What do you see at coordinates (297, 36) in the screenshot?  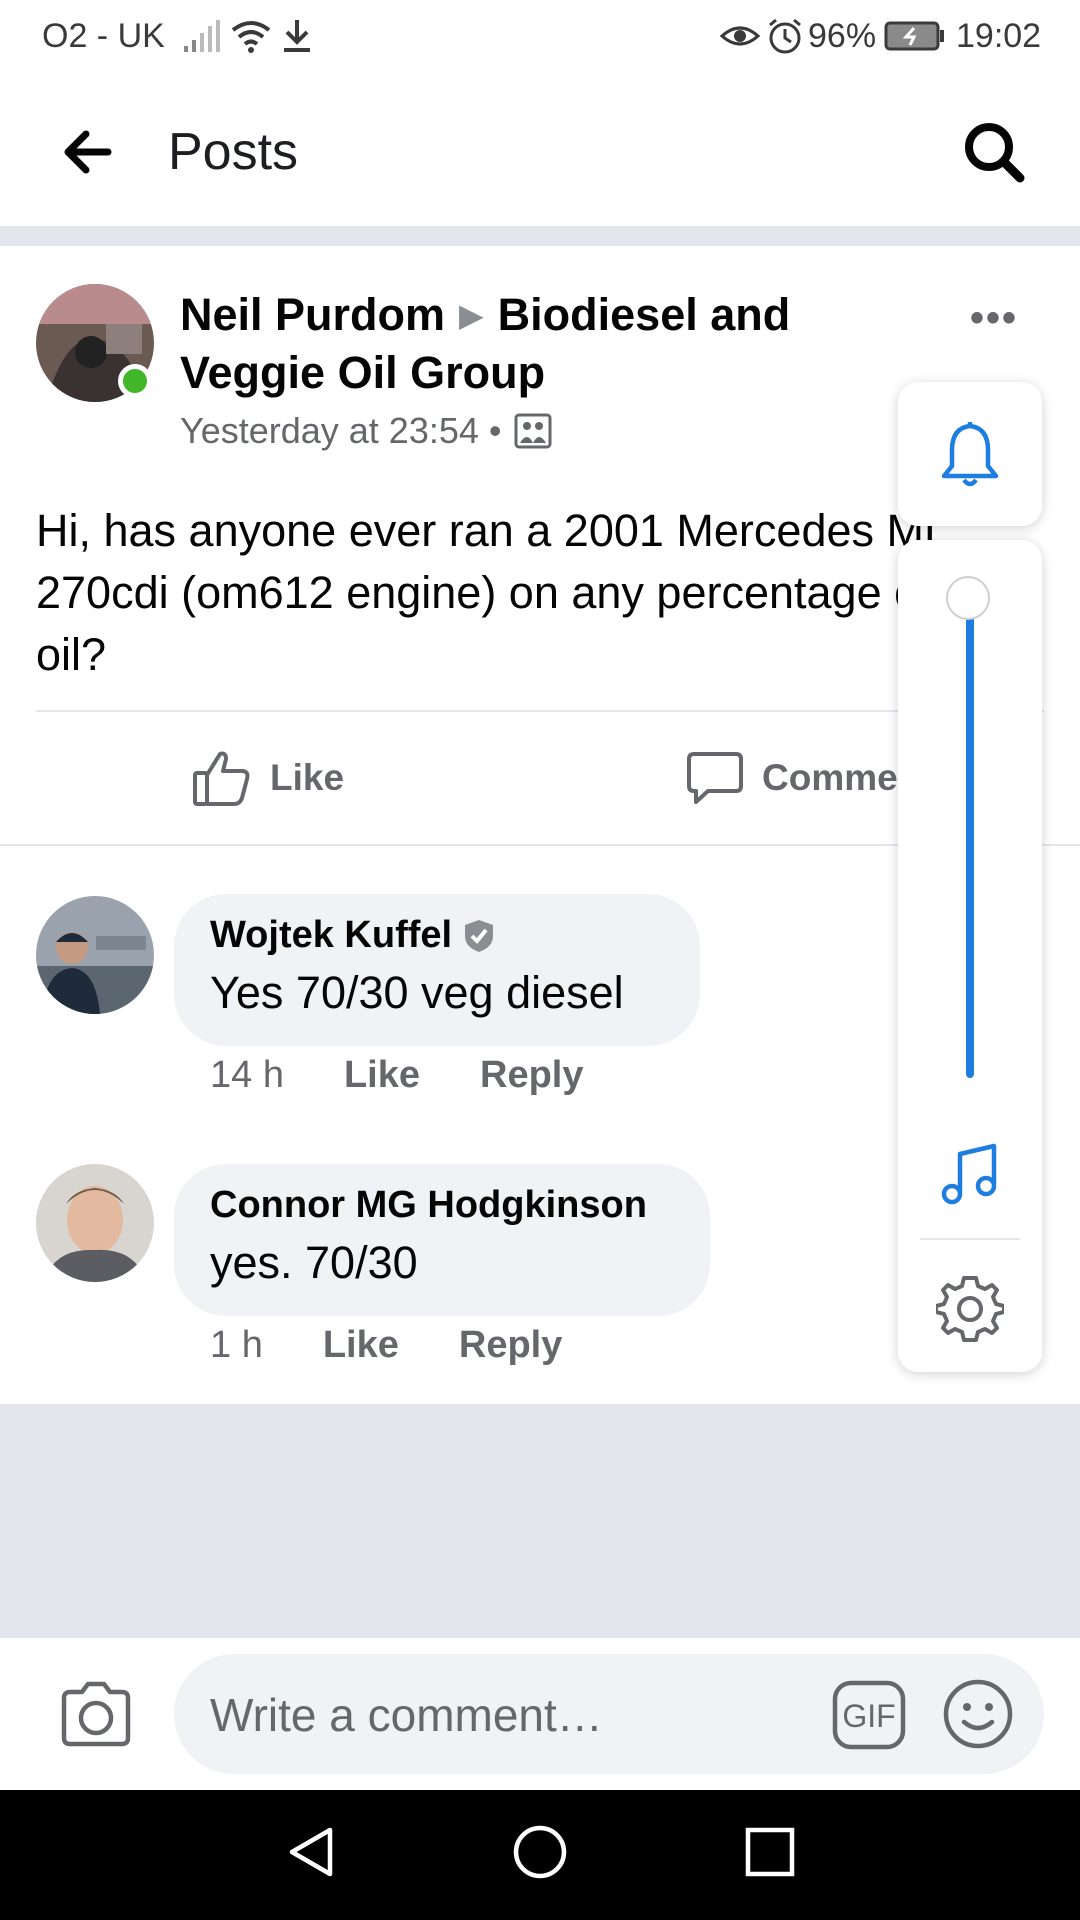 I see `download-icon` at bounding box center [297, 36].